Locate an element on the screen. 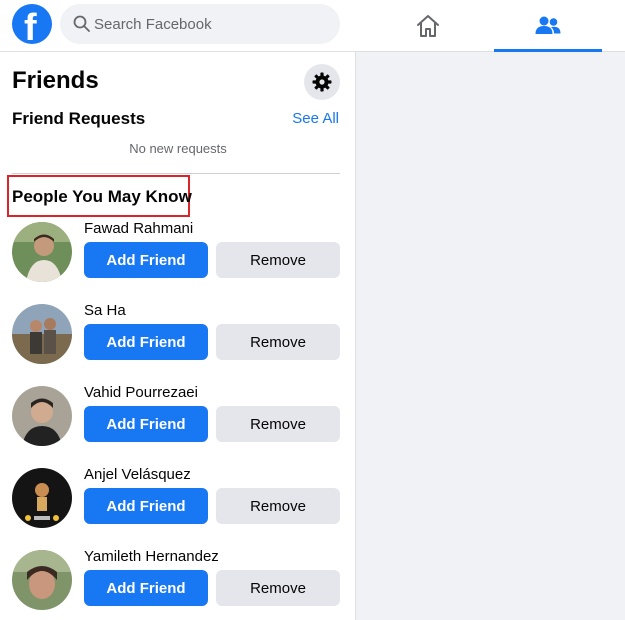 This screenshot has width=625, height=620. friends-icon is located at coordinates (548, 25).